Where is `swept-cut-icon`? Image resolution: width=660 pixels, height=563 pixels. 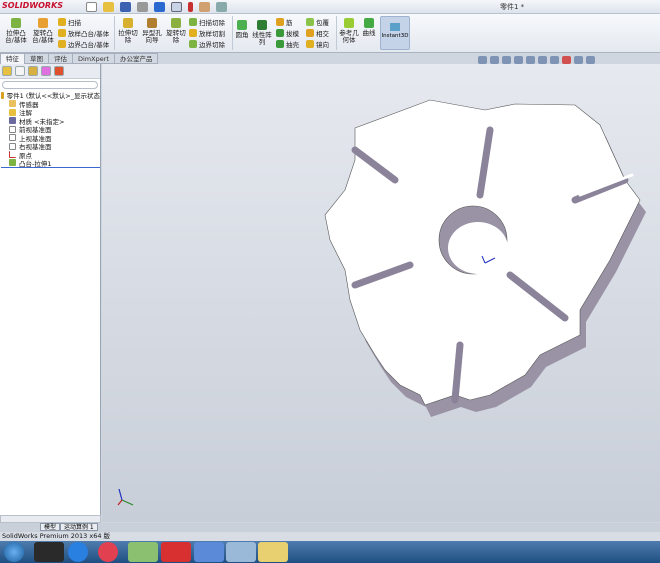 swept-cut-icon is located at coordinates (193, 22).